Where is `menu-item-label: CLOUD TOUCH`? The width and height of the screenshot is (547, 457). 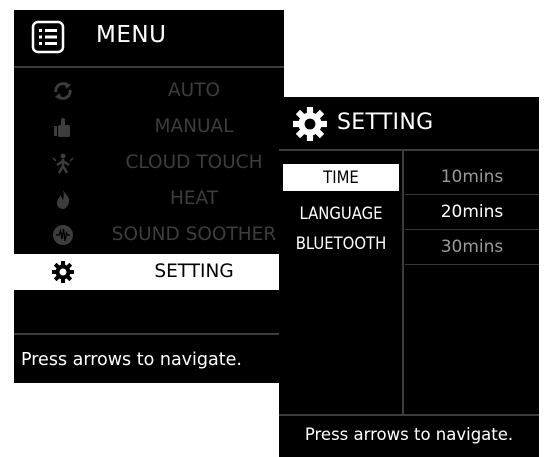
menu-item-label: CLOUD TOUCH is located at coordinates (194, 162).